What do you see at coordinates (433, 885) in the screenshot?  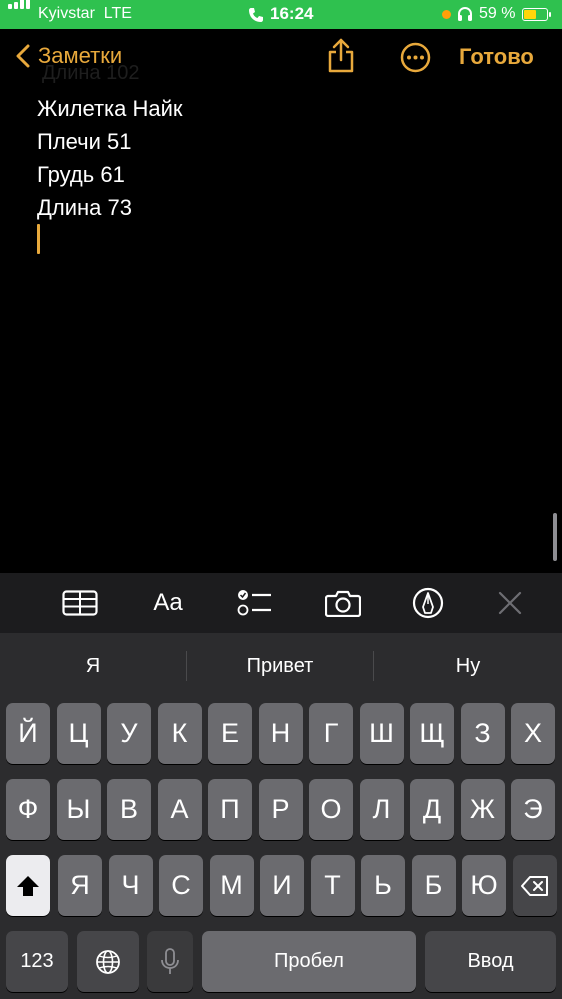 I see `letter-key: Б` at bounding box center [433, 885].